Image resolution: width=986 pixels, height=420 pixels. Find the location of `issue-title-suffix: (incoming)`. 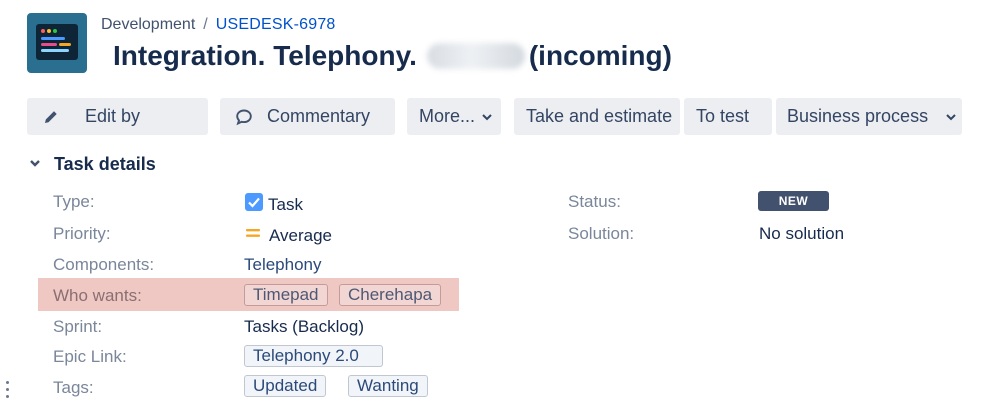

issue-title-suffix: (incoming) is located at coordinates (600, 55).